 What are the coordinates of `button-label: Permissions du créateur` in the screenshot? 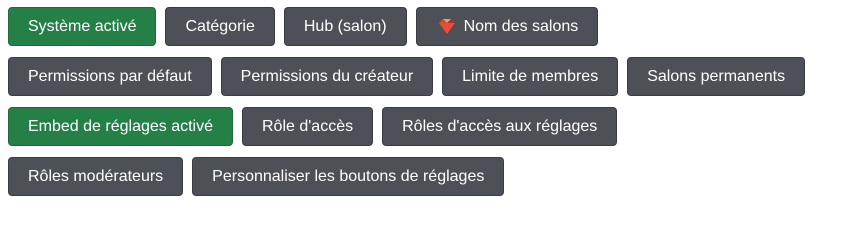 It's located at (327, 76).